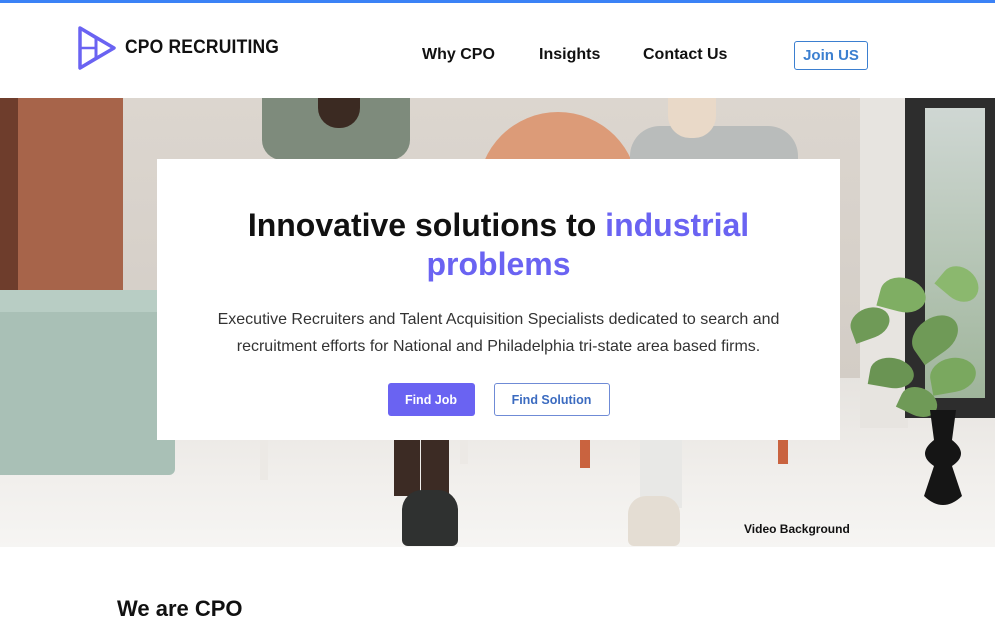 This screenshot has width=995, height=632. I want to click on brand-name: CPO RECRUITING, so click(202, 47).